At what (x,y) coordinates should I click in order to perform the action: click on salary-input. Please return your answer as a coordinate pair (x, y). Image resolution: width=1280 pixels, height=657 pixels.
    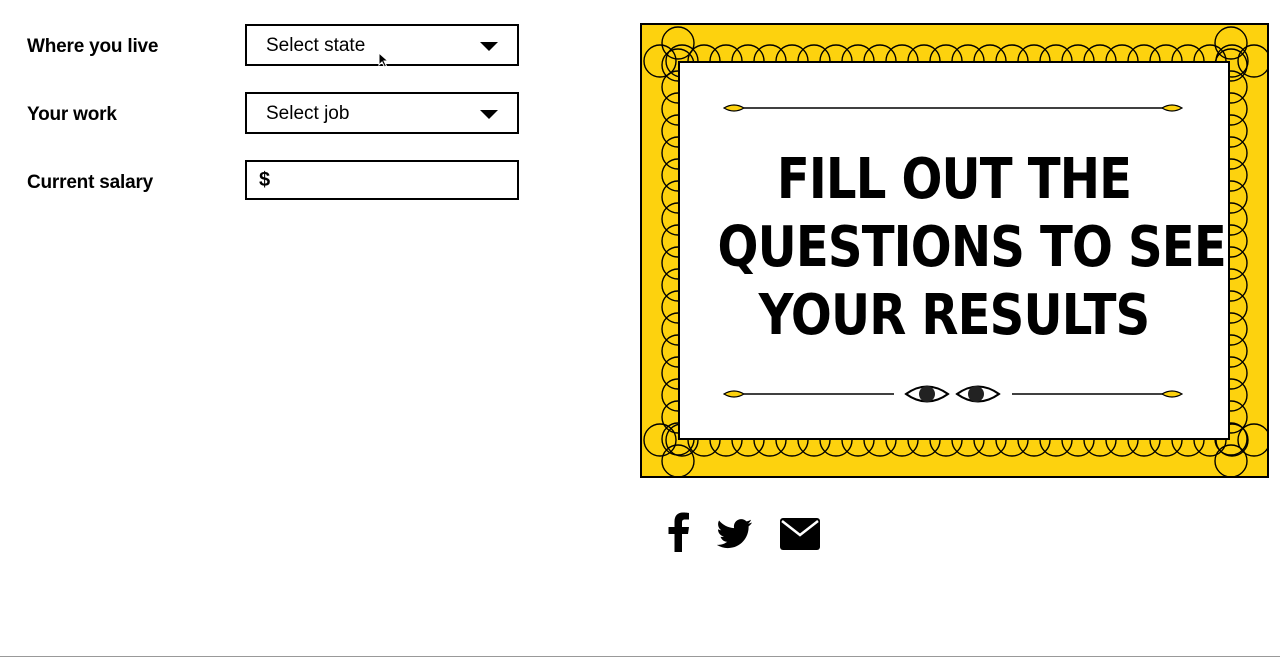
    Looking at the image, I should click on (395, 181).